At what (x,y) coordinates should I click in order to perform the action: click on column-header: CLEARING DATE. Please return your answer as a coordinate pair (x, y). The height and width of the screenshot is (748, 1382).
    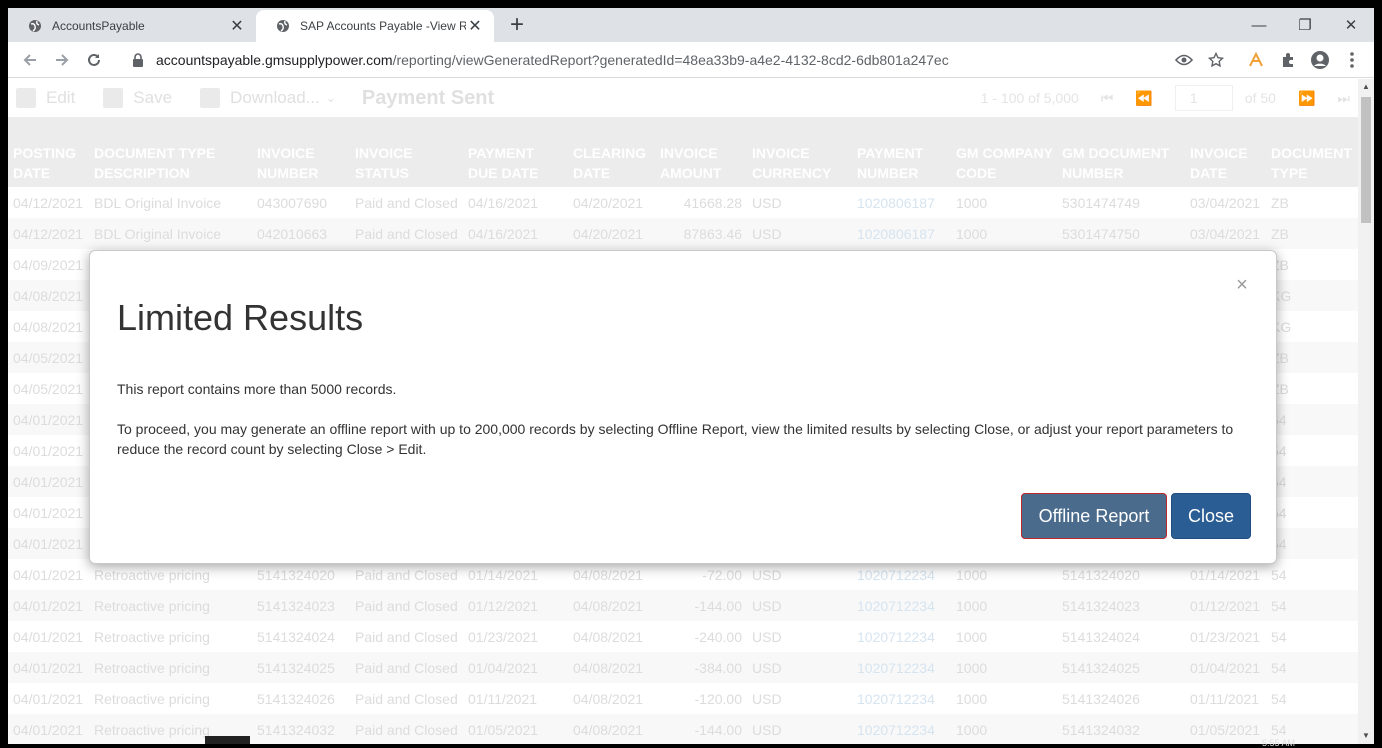
    Looking at the image, I should click on (611, 152).